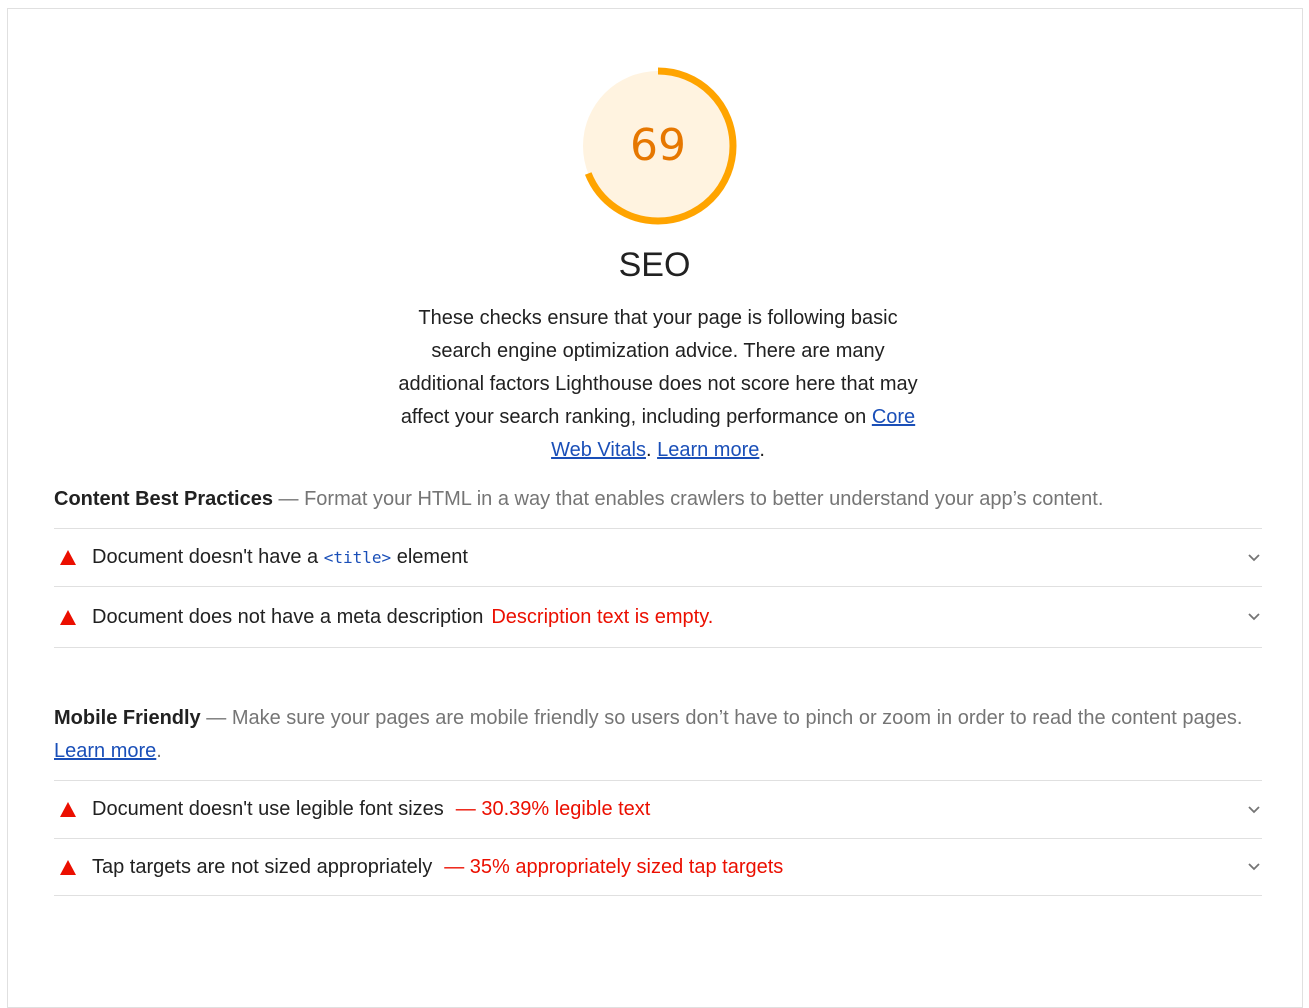 This screenshot has width=1309, height=1008. I want to click on audit-display-value: Description text is empty., so click(602, 616).